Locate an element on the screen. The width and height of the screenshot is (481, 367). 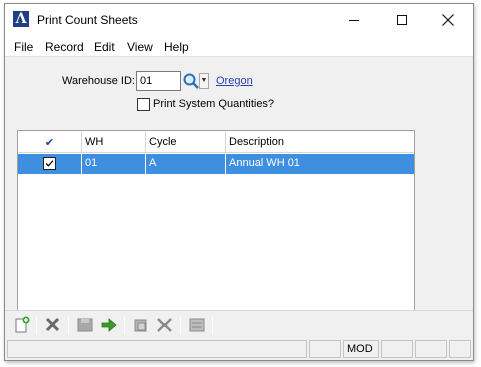
menu-record: Record is located at coordinates (64, 47).